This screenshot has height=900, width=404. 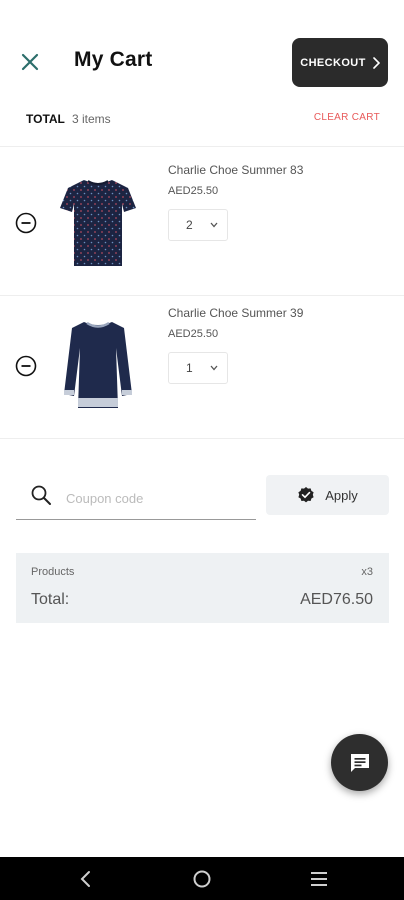 I want to click on chat-button, so click(x=359, y=762).